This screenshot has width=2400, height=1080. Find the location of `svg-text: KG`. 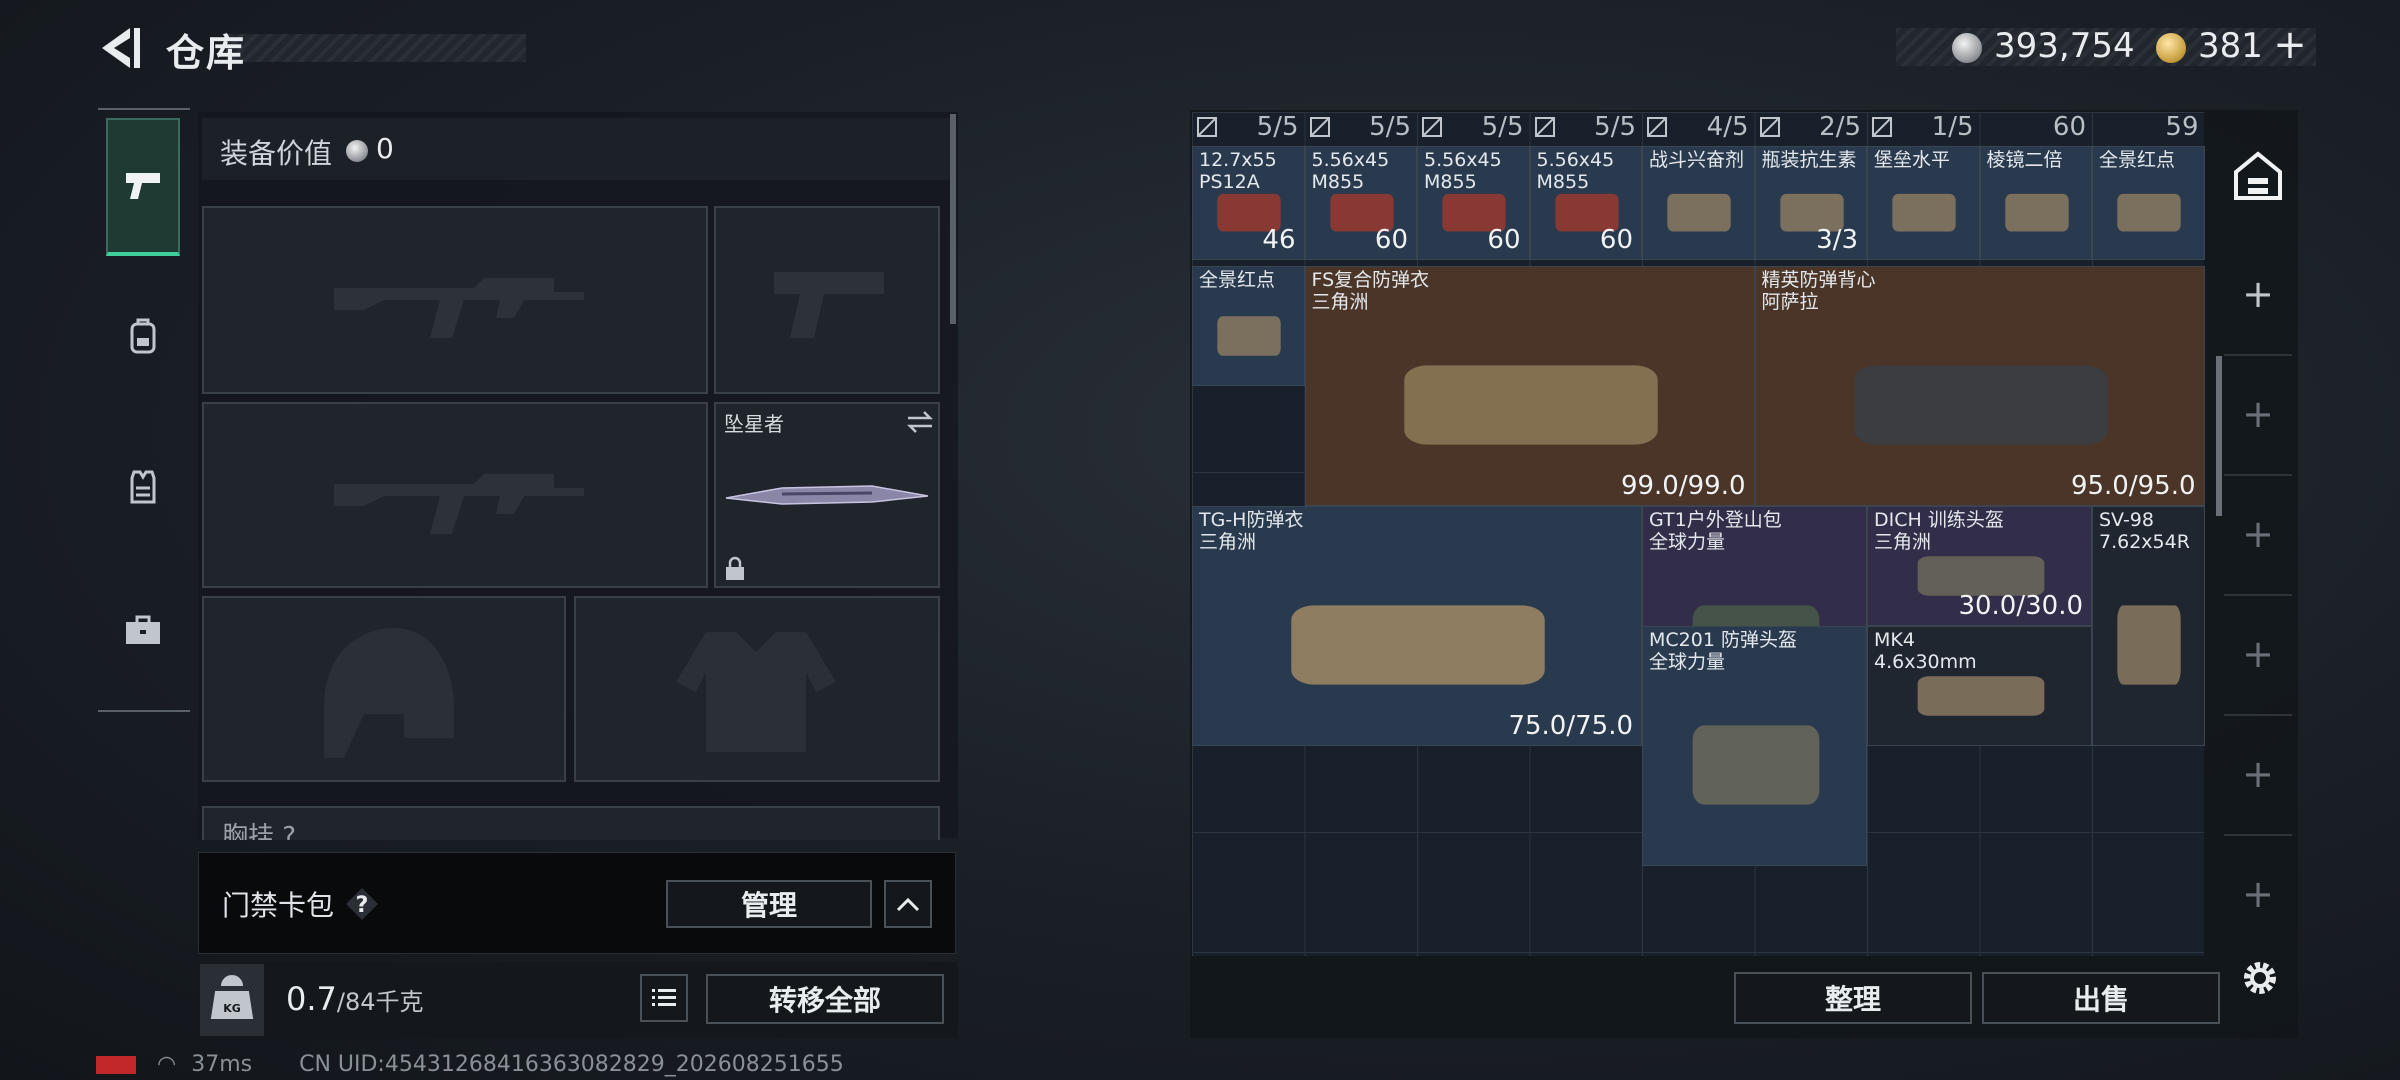

svg-text: KG is located at coordinates (232, 1008).